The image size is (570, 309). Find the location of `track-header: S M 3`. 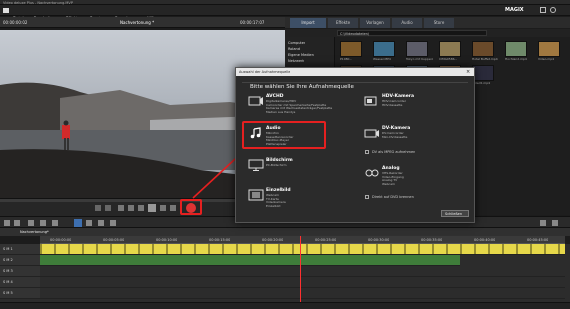

track-header: S M 3 is located at coordinates (20, 271).